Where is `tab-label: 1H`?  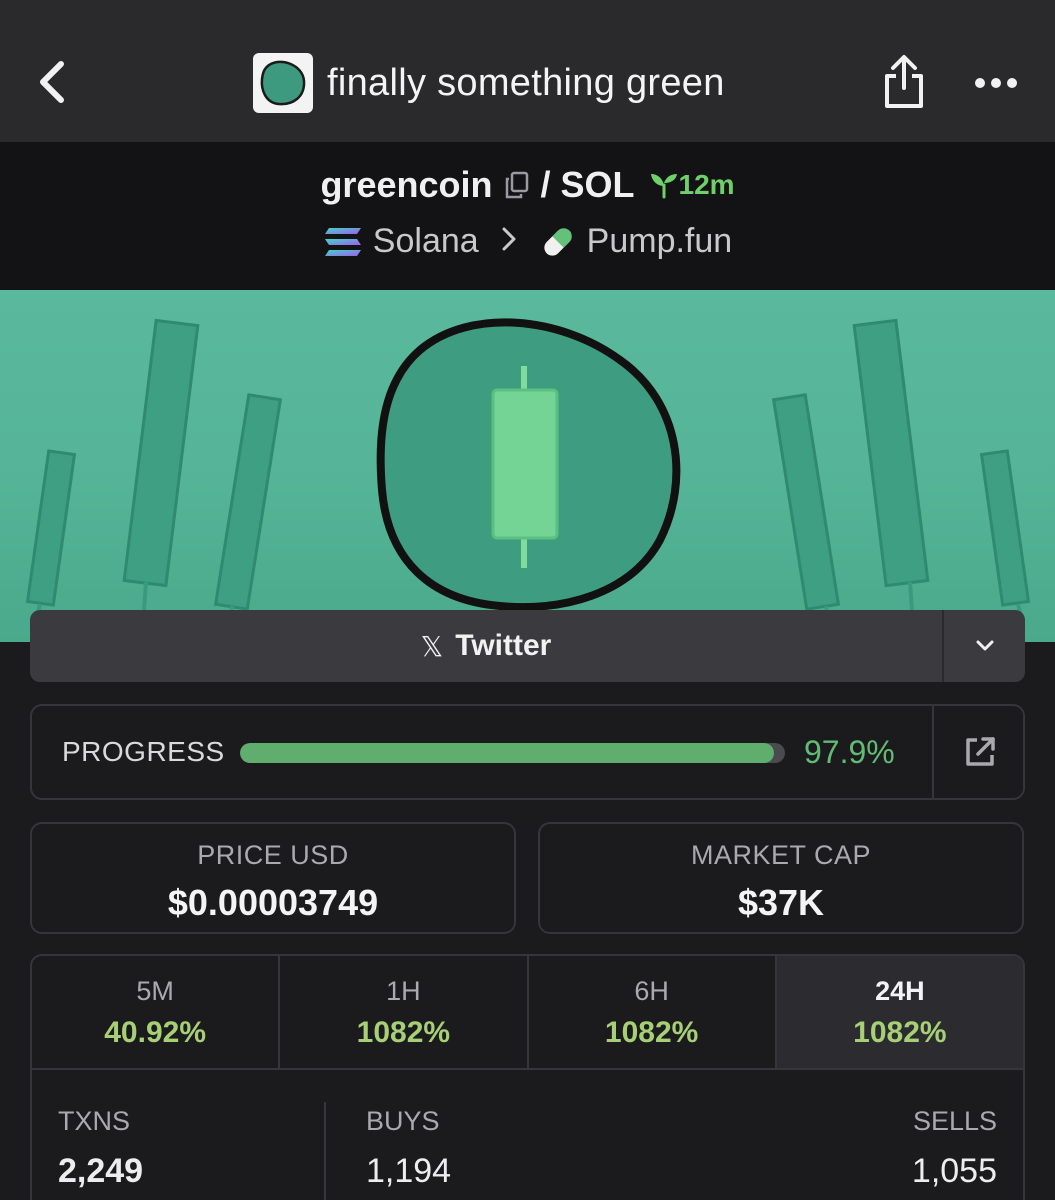
tab-label: 1H is located at coordinates (403, 991).